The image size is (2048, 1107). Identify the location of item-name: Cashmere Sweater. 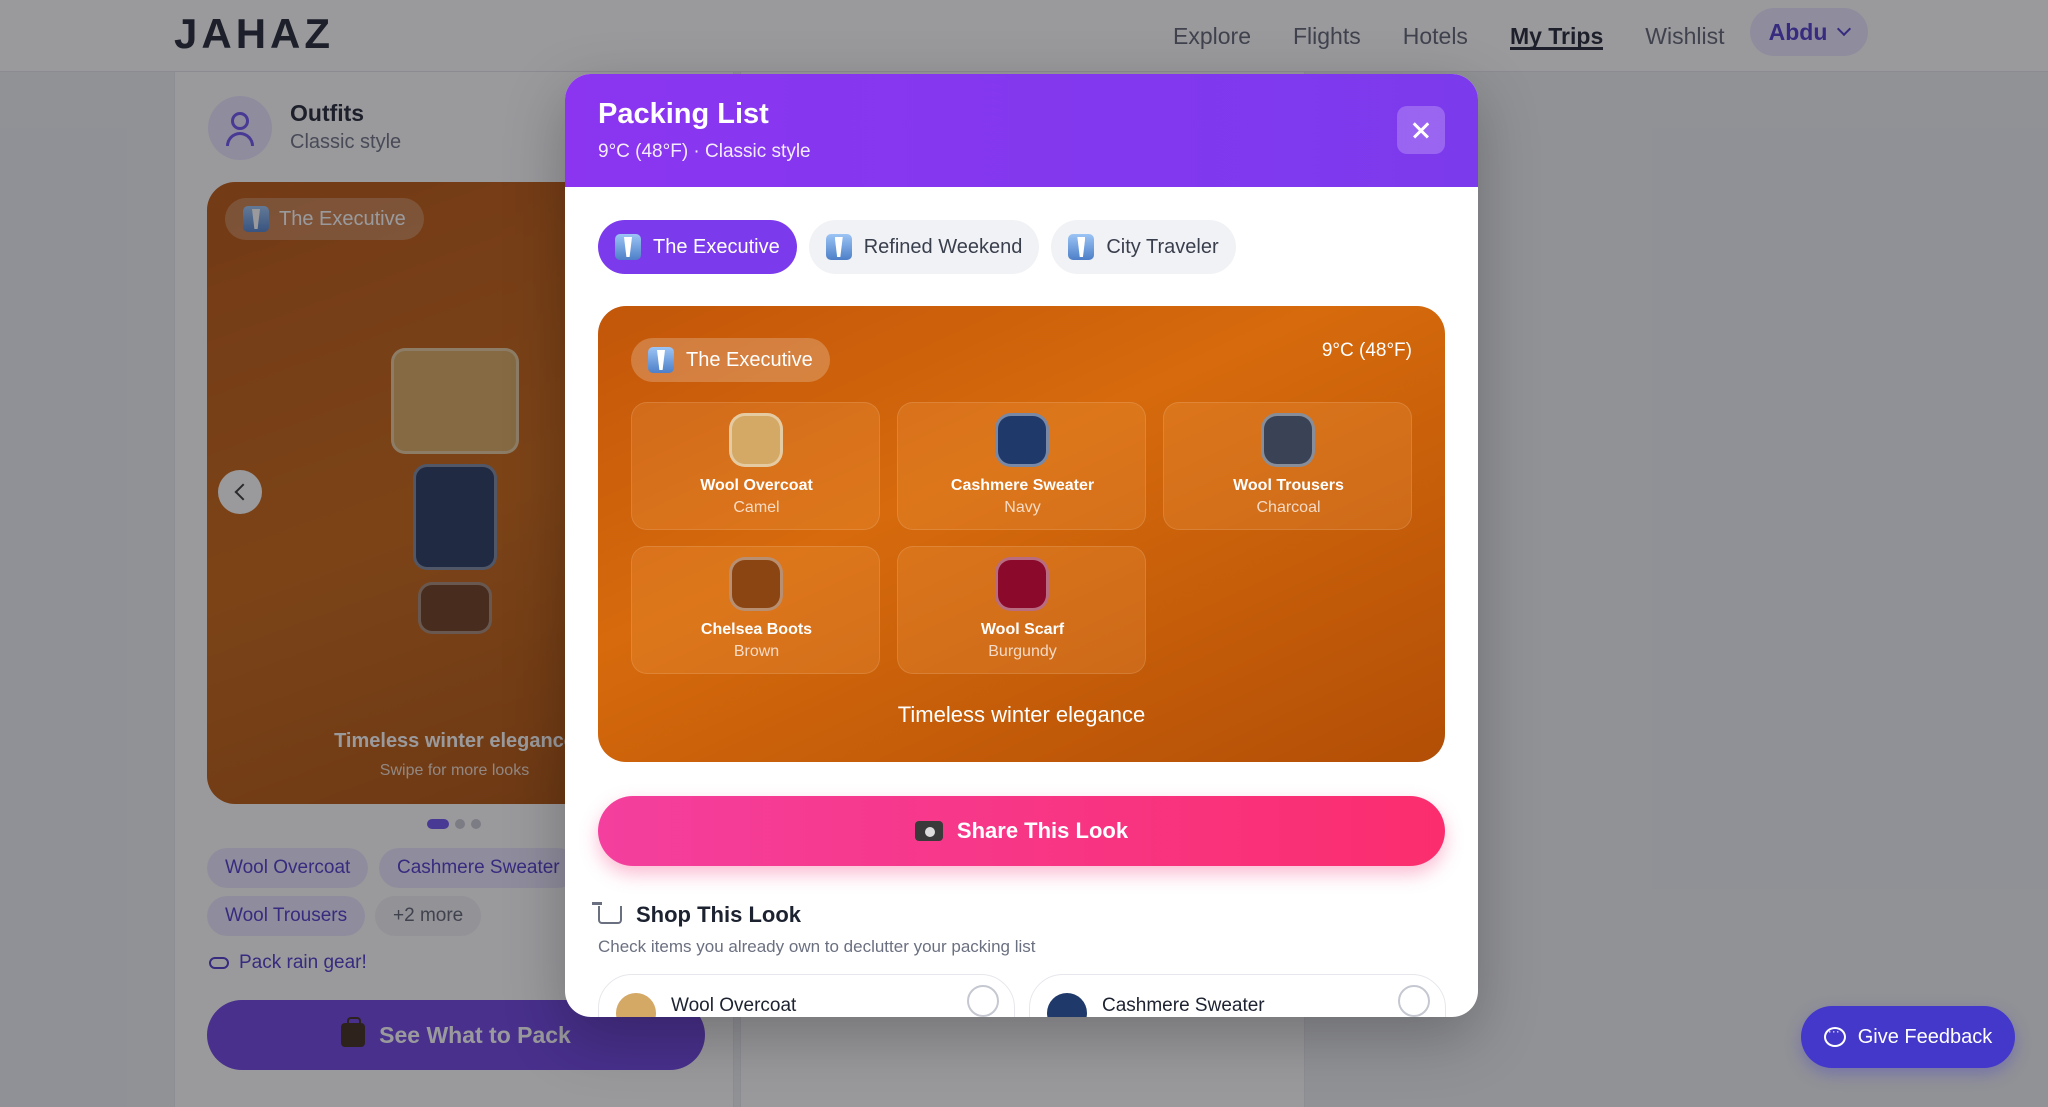
(1022, 485).